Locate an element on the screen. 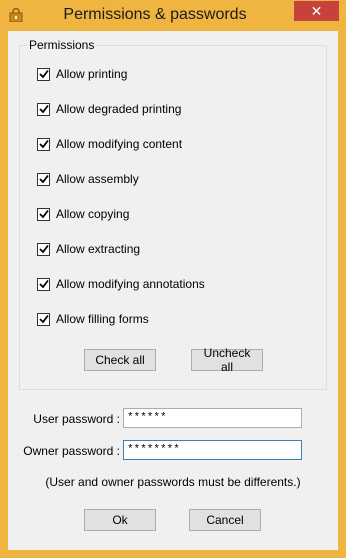 Image resolution: width=346 pixels, height=558 pixels. user-password-field: ****** is located at coordinates (212, 418).